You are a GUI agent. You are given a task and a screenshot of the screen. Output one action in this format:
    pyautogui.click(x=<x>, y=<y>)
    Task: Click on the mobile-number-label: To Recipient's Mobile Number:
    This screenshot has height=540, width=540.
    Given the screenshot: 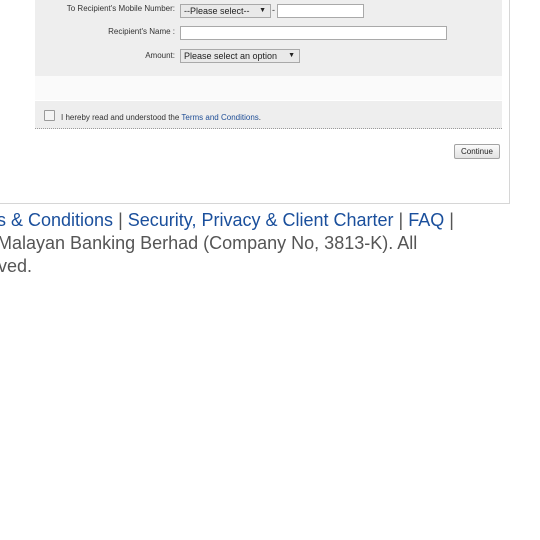 What is the action you would take?
    pyautogui.click(x=120, y=8)
    